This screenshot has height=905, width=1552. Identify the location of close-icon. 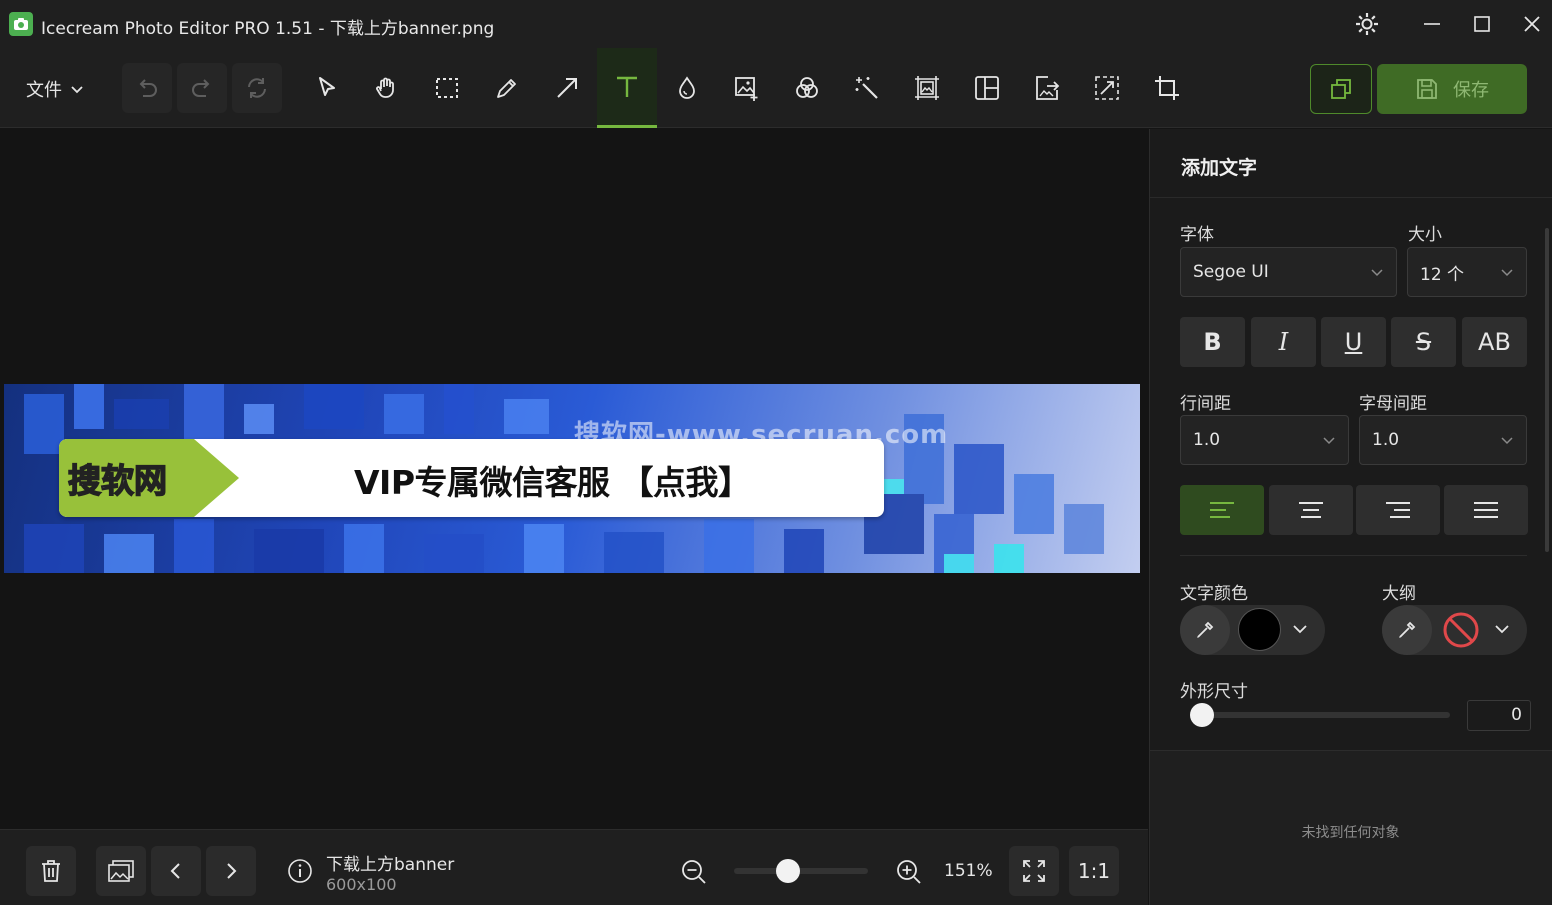
(1529, 24).